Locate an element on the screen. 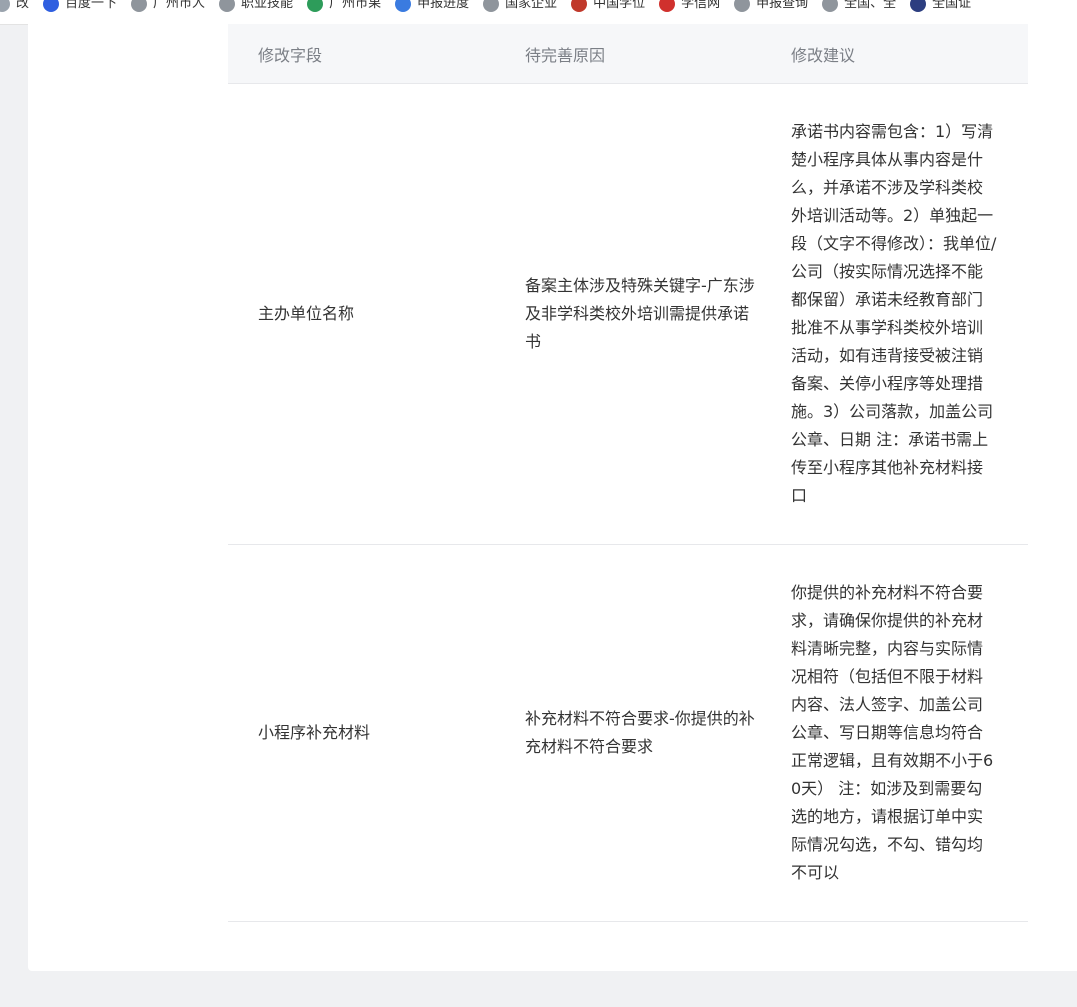 This screenshot has height=1007, width=1077. baidu-paw-icon is located at coordinates (51, 6).